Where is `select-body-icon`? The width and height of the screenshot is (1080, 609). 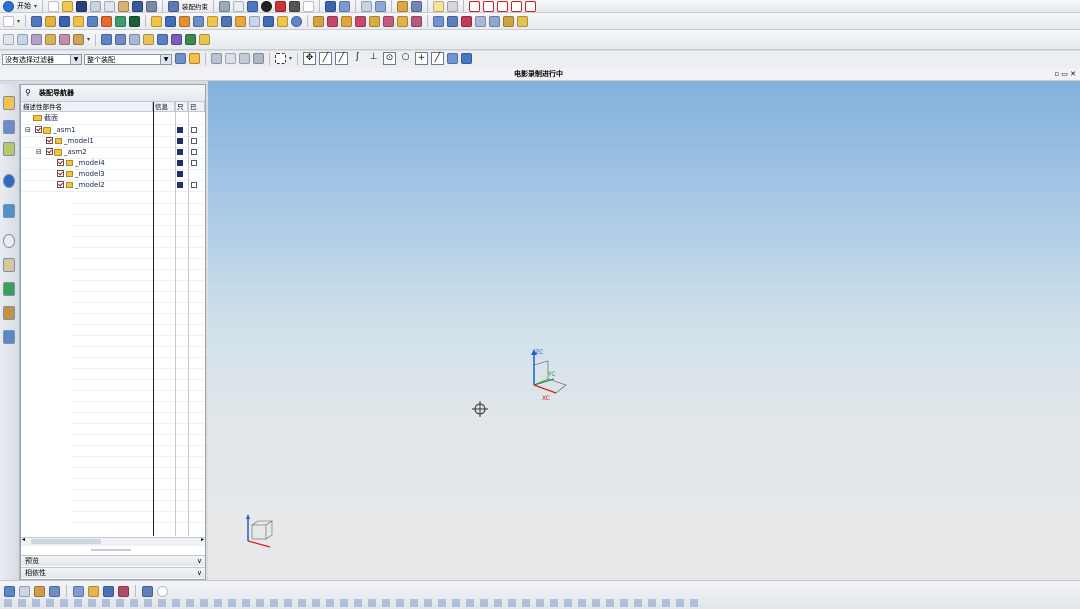
select-body-icon is located at coordinates (230, 58).